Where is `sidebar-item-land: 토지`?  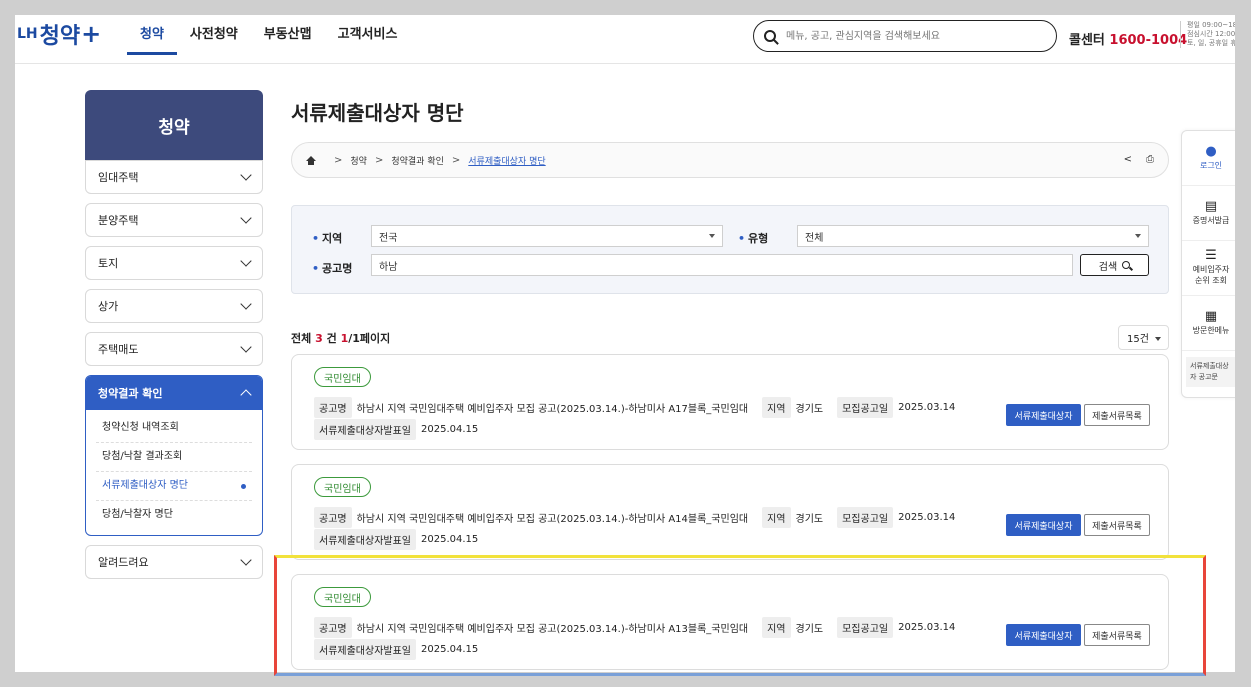
sidebar-item-land: 토지 is located at coordinates (174, 263).